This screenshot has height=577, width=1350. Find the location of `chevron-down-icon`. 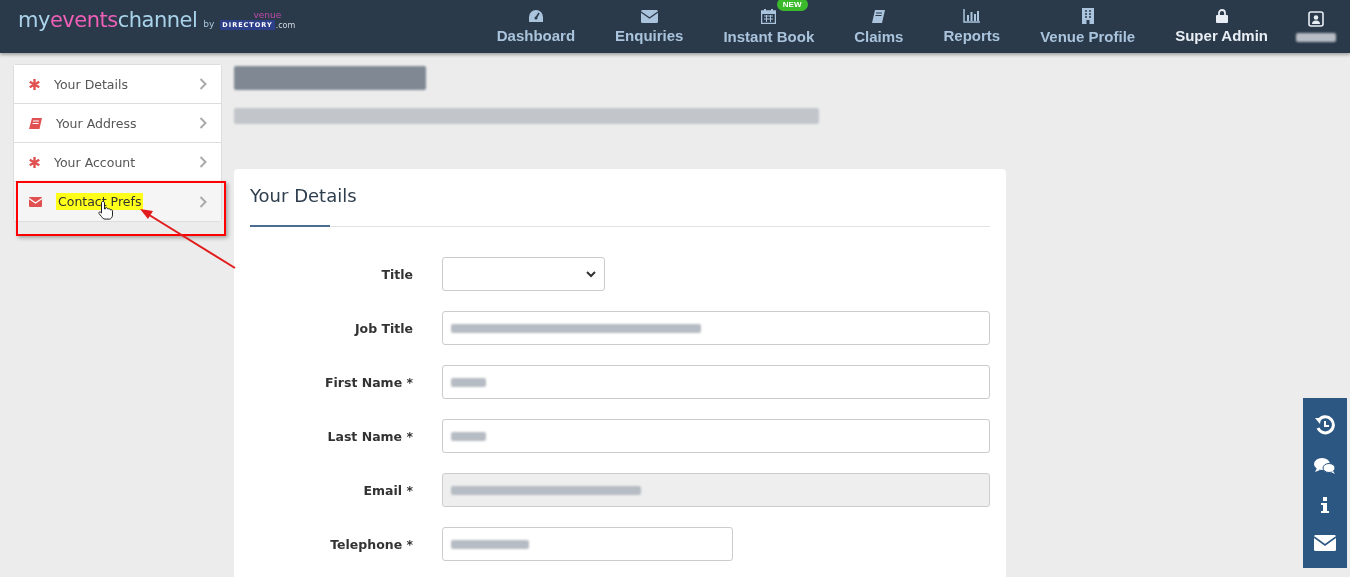

chevron-down-icon is located at coordinates (591, 274).